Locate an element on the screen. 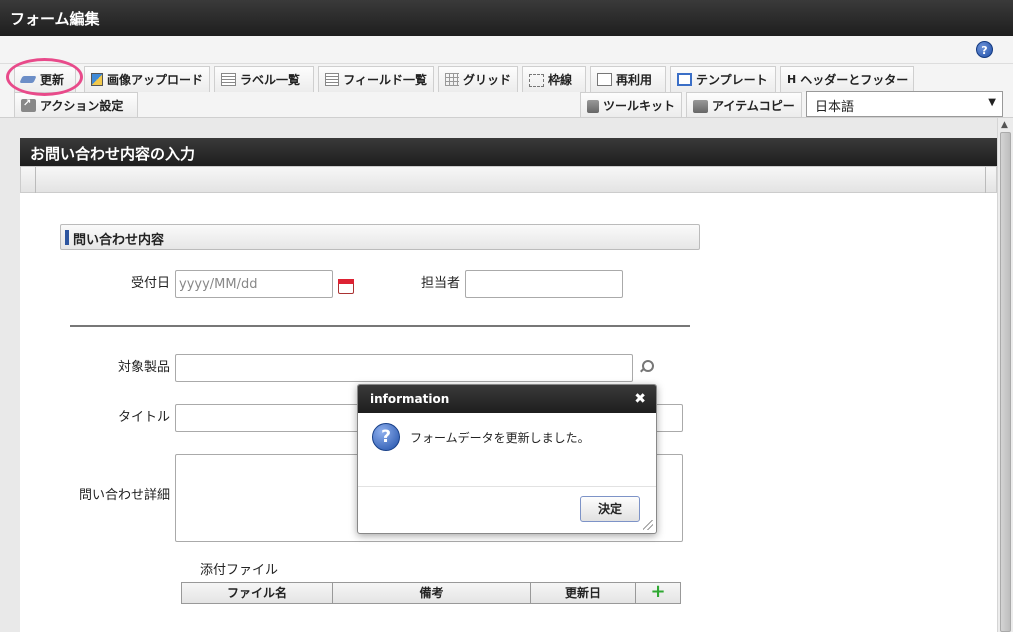 The image size is (1013, 632). item-copy-button: アイテムコピー is located at coordinates (744, 104).